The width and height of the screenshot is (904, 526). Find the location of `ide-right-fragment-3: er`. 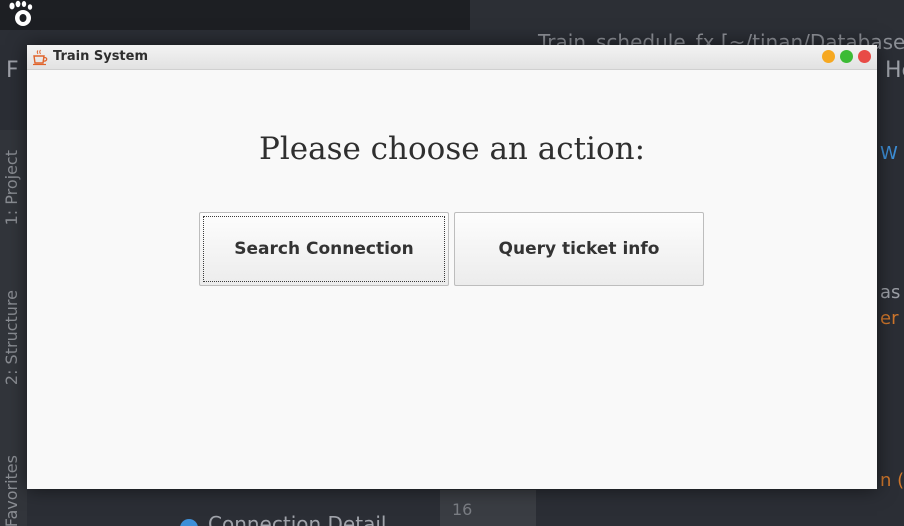

ide-right-fragment-3: er is located at coordinates (889, 318).